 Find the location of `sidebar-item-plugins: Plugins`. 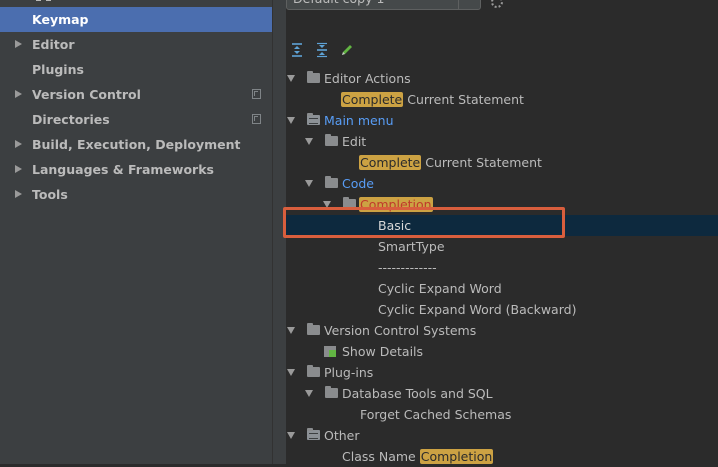

sidebar-item-plugins: Plugins is located at coordinates (136, 69).